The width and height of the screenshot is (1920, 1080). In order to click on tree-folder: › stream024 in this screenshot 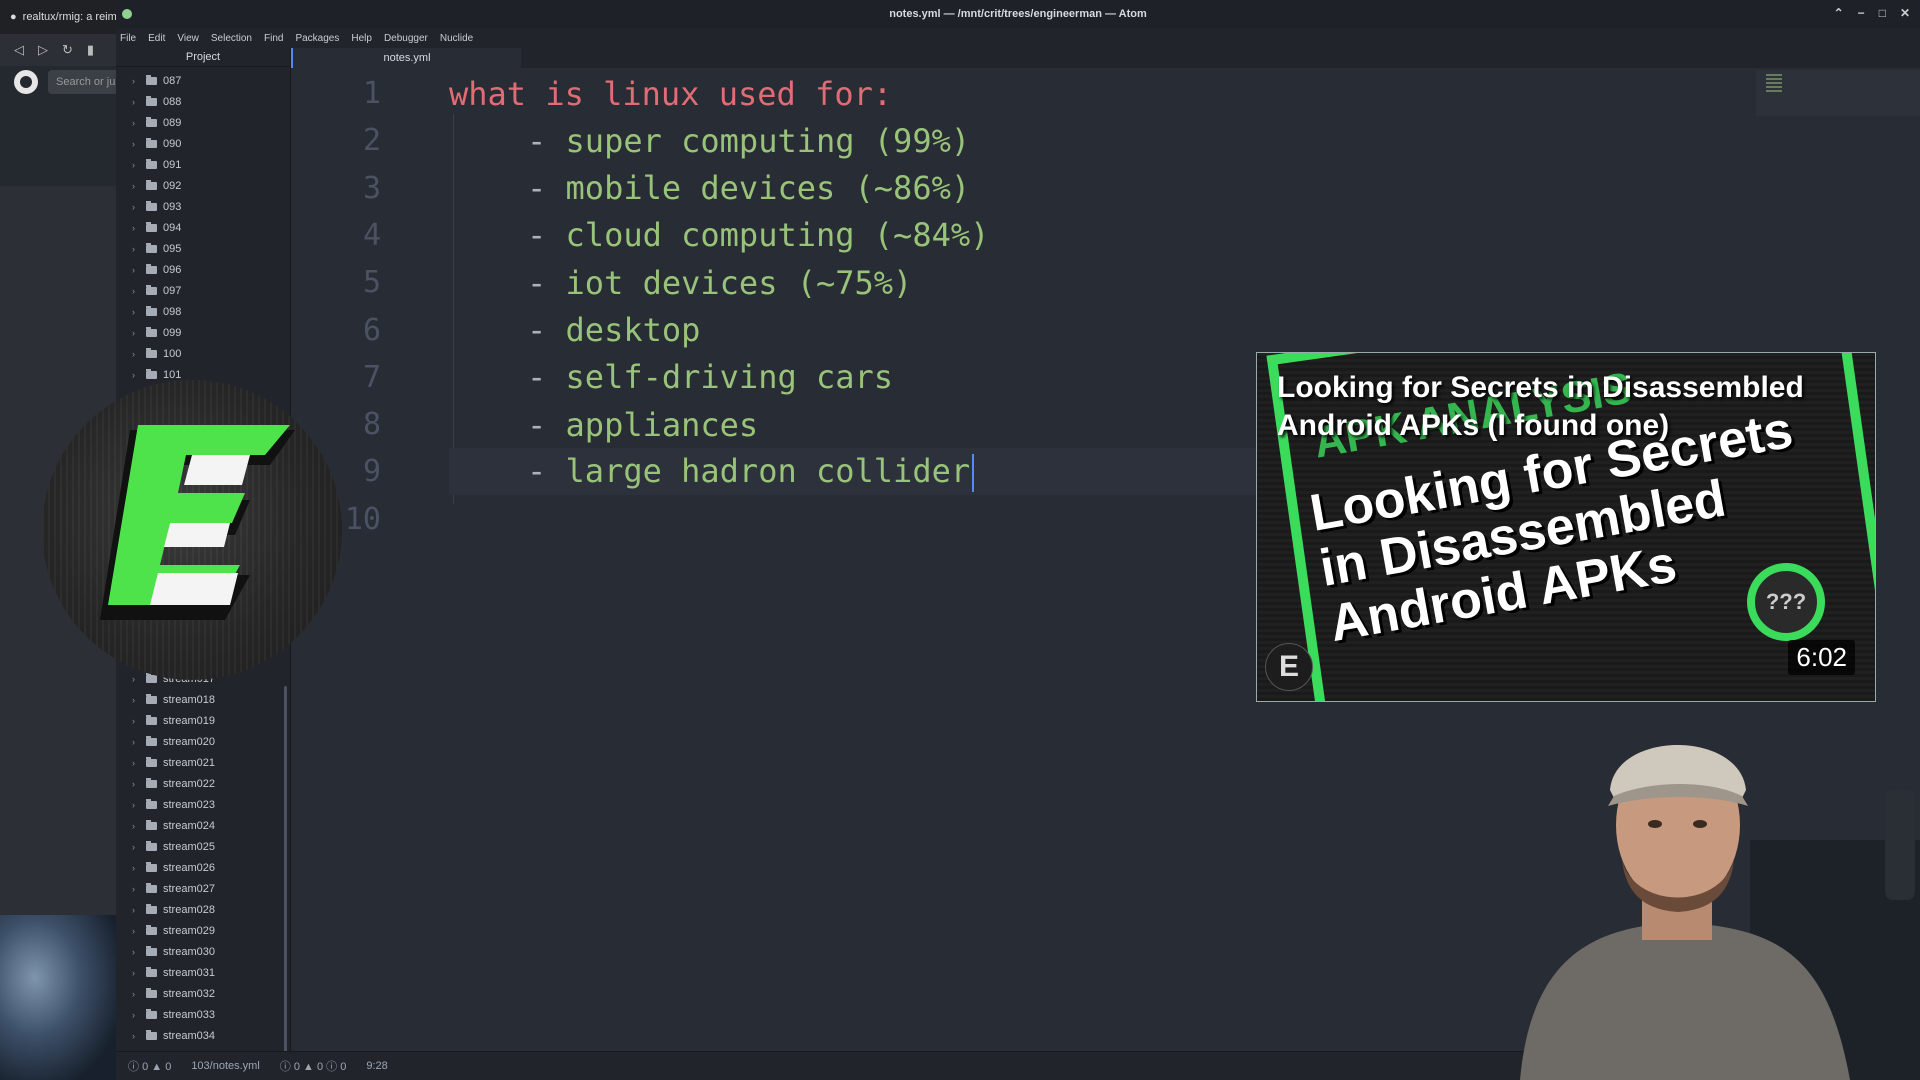, I will do `click(173, 825)`.